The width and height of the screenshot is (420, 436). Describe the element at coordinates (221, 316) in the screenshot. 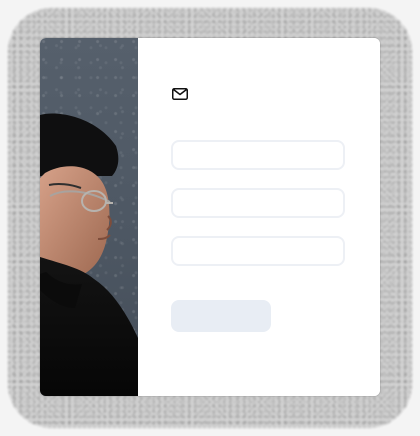

I see `submit-button` at that location.